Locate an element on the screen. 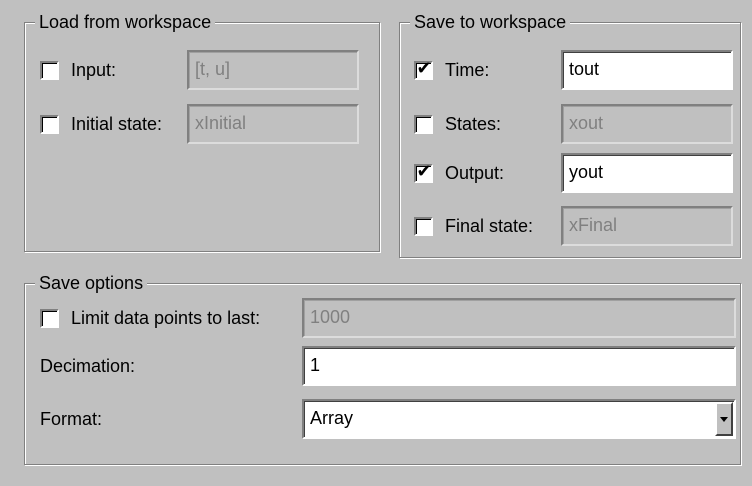  time-checkbox-row: ✔ Time: is located at coordinates (451, 70).